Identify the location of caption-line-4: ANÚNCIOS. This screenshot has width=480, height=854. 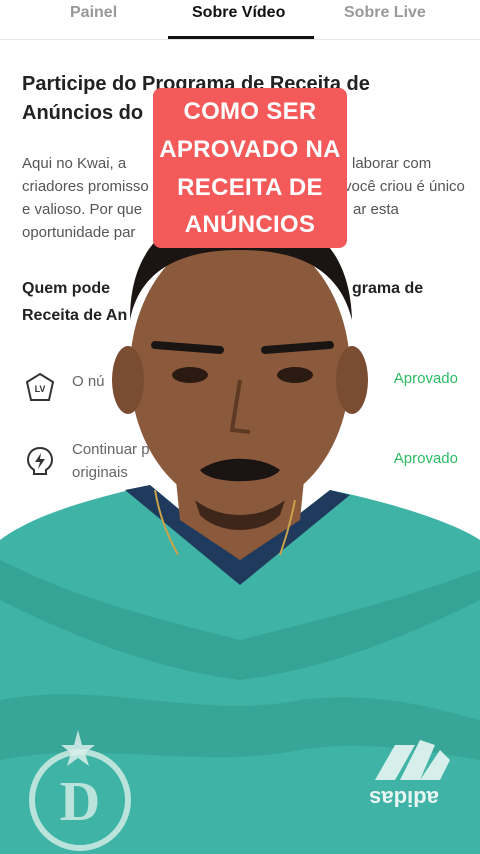
(250, 224).